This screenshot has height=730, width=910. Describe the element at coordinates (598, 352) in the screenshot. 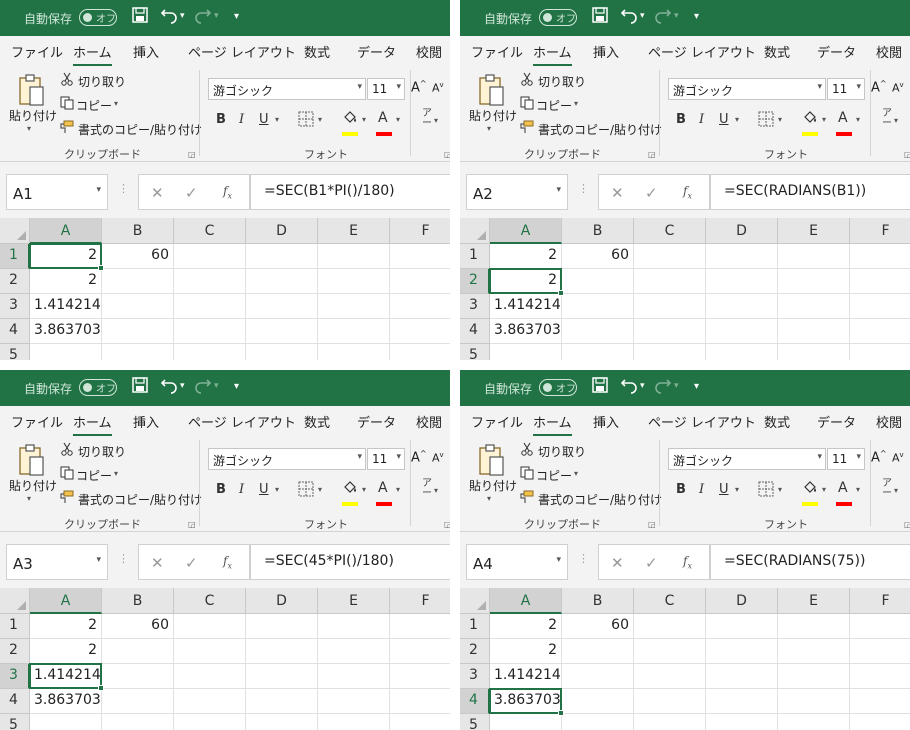

I see `cell-b5` at that location.